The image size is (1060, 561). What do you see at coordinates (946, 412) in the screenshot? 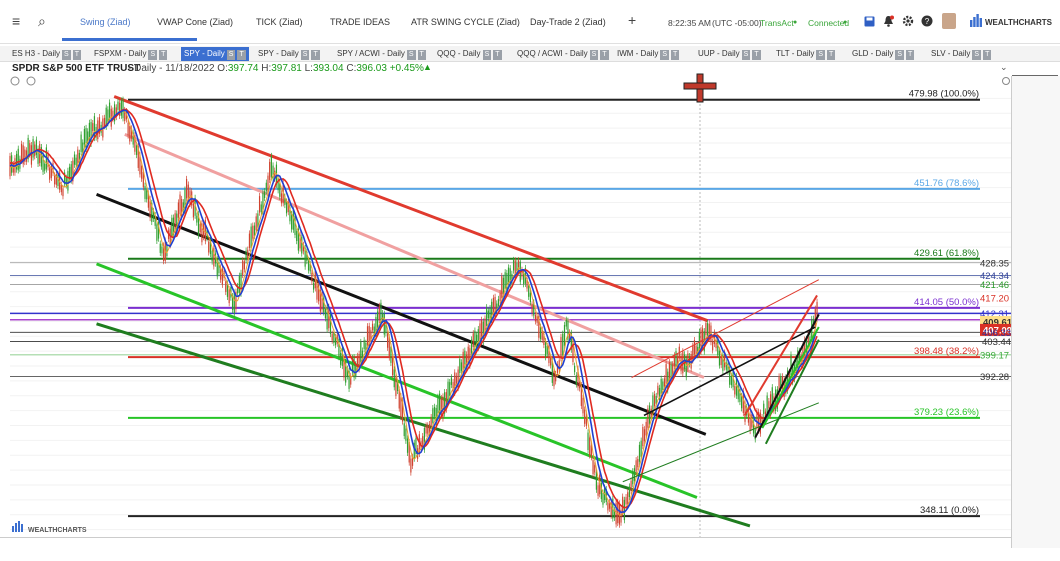
I see `fib-level-label: 379.23 (23.6%)` at bounding box center [946, 412].